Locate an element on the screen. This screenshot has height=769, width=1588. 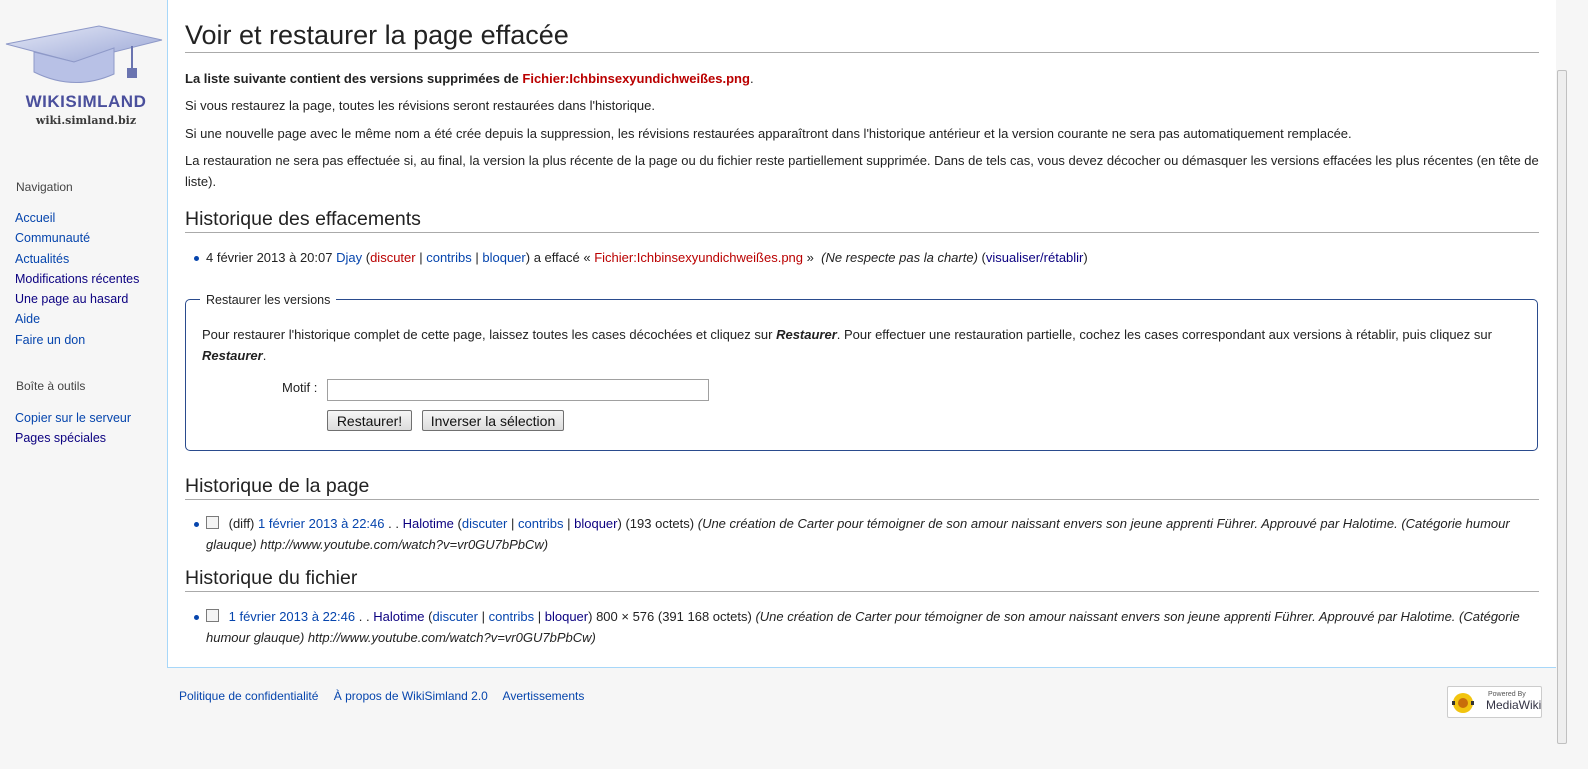
deleter-user-link: Djay is located at coordinates (349, 257).